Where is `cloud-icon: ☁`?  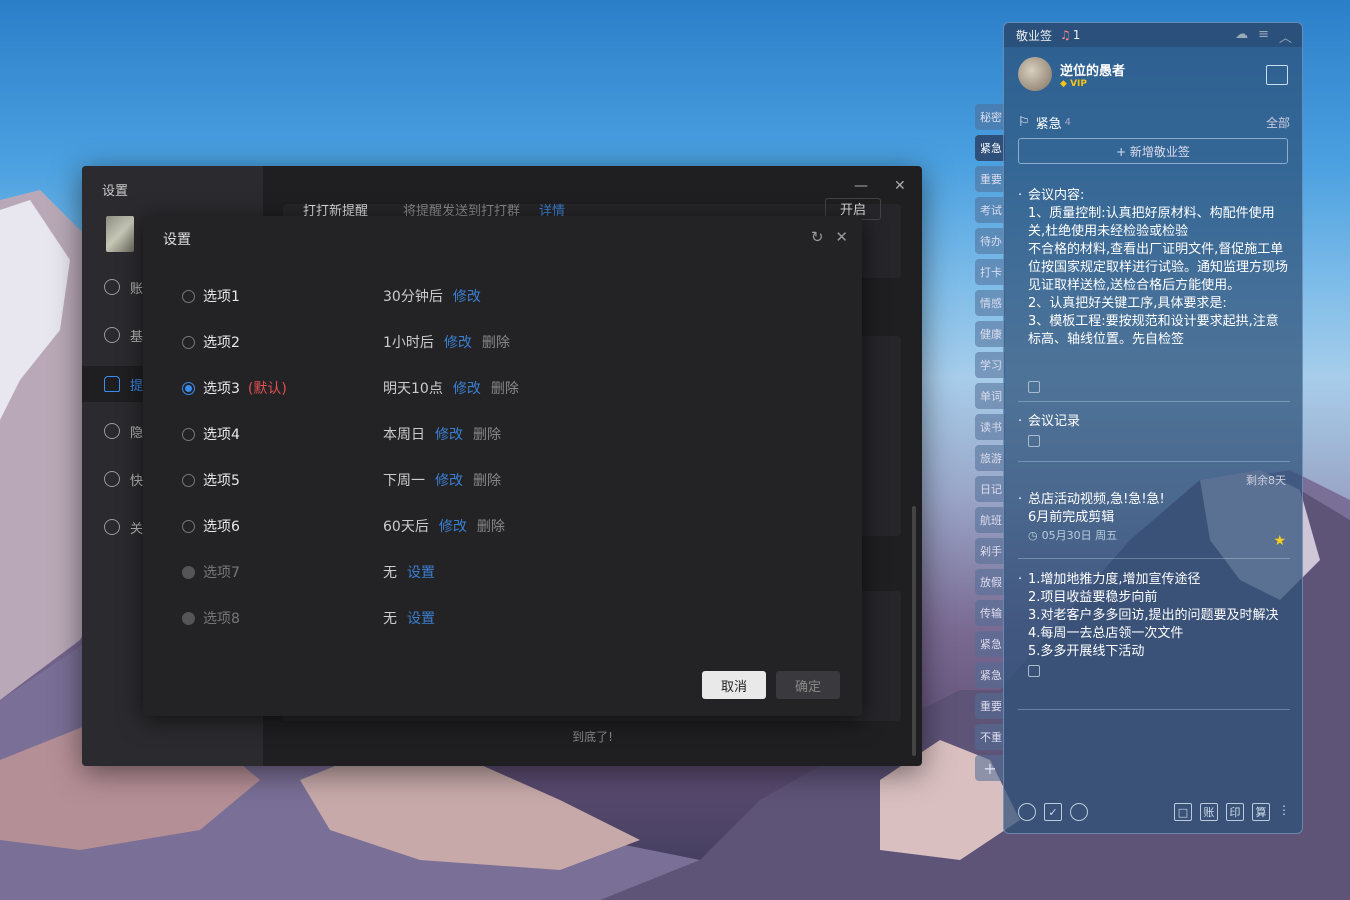 cloud-icon: ☁ is located at coordinates (1241, 36).